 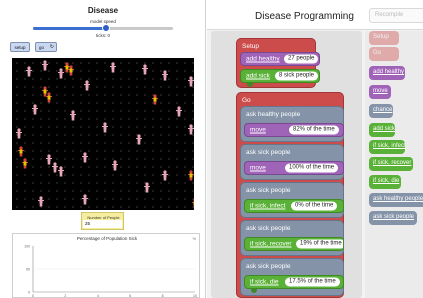 I want to click on plot-x-tick: 4, so click(x=98, y=296).